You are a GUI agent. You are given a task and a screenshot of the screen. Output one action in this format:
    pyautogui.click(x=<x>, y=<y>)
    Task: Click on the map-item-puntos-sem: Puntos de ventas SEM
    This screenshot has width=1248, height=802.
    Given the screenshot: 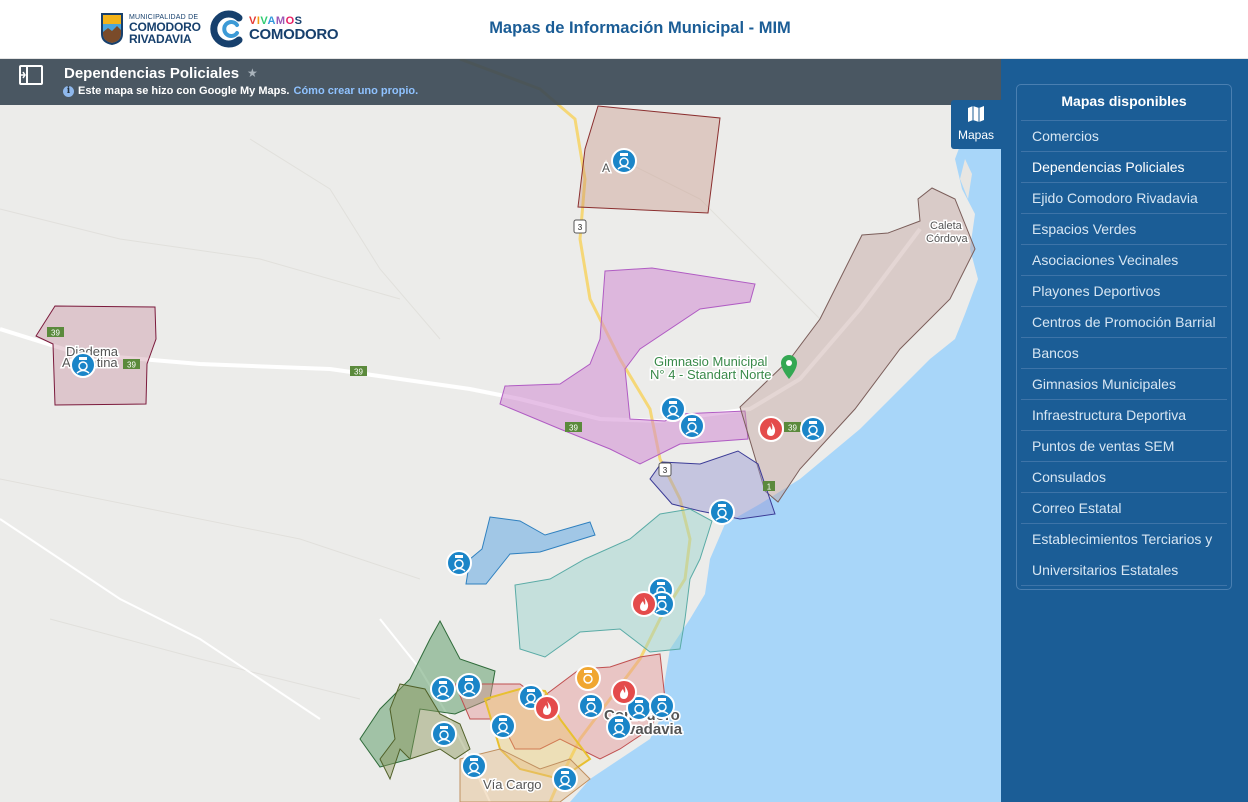 What is the action you would take?
    pyautogui.click(x=1124, y=446)
    